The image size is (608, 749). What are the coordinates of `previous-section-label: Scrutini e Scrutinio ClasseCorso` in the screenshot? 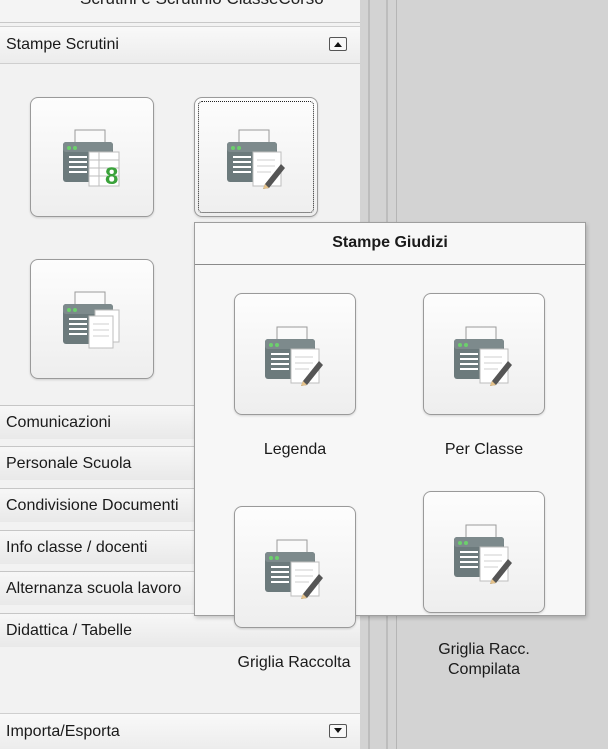 It's located at (202, 4).